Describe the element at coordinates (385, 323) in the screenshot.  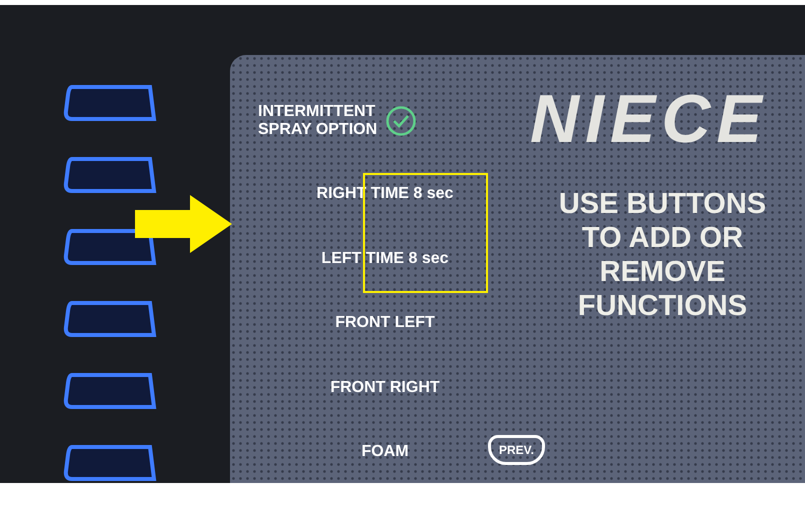
I see `menu-item: FRONT LEFT` at that location.